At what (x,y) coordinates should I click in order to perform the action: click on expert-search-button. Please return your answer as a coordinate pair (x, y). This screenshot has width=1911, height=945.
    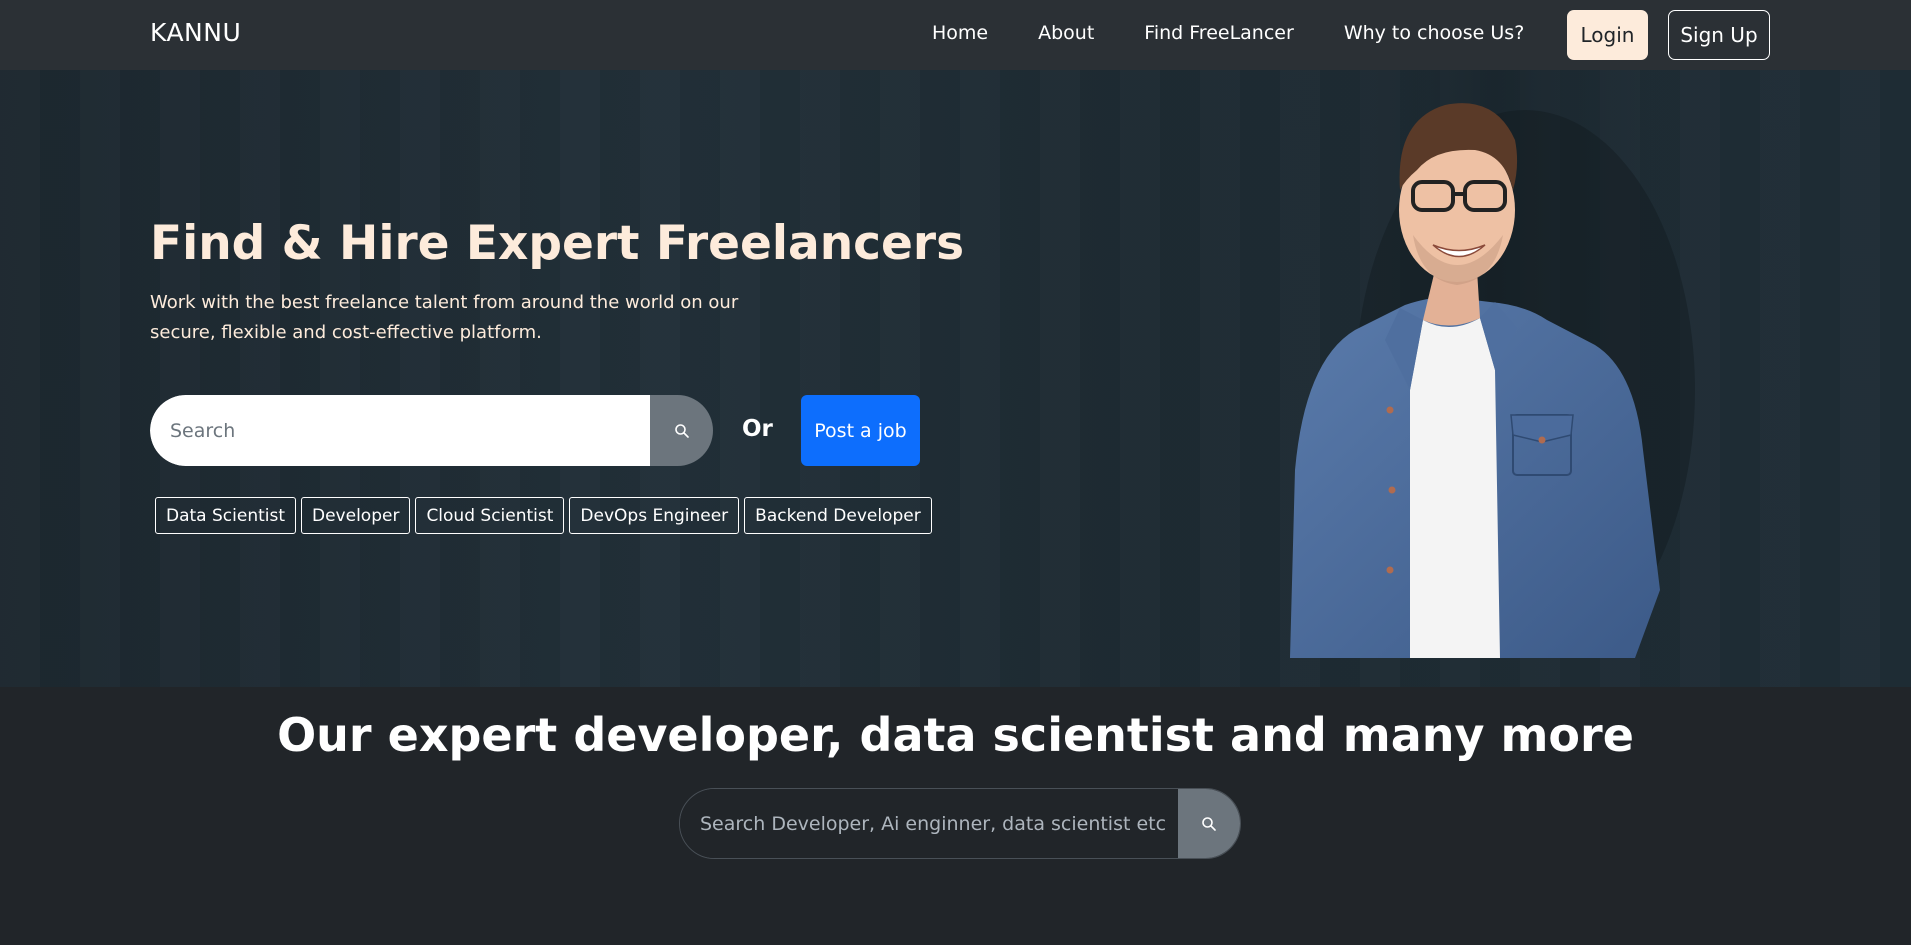
    Looking at the image, I should click on (1209, 823).